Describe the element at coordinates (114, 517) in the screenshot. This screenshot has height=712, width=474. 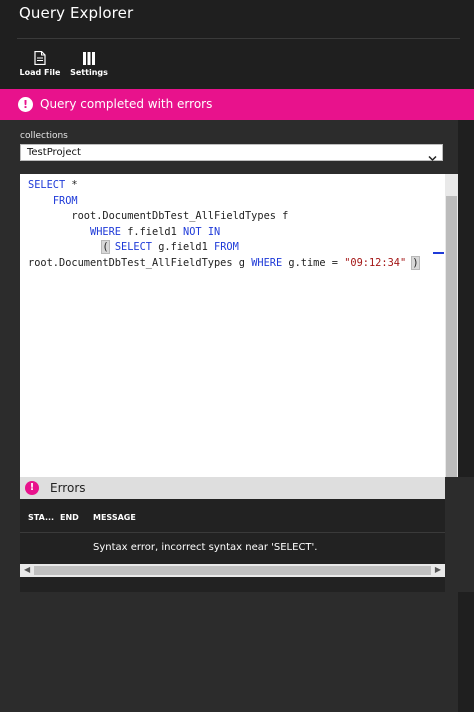
I see `column-header-message: MESSAGE` at that location.